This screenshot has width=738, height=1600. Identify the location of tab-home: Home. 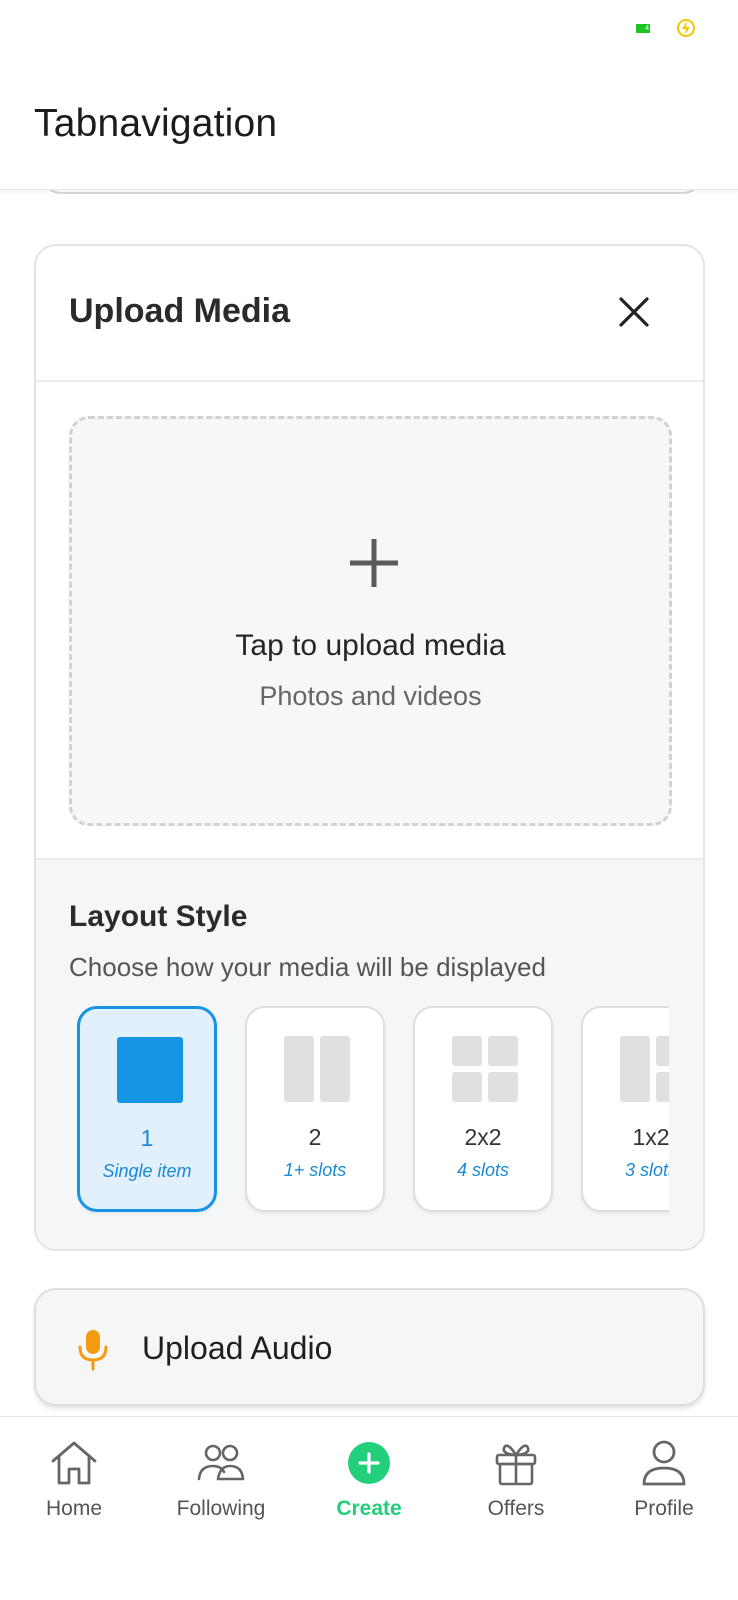
(74, 1479).